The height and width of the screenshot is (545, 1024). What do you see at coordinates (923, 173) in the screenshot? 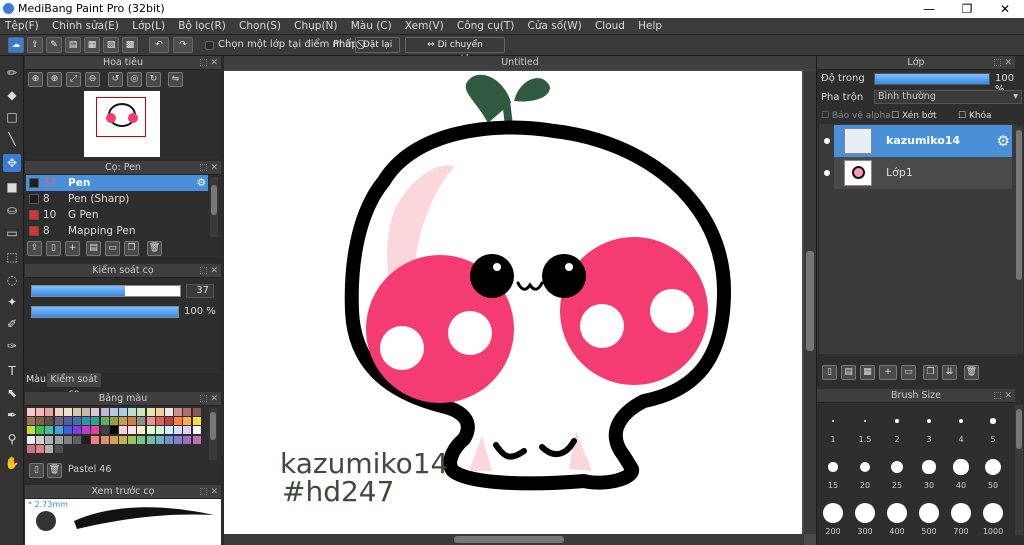
I see `layer-row: Lớp1` at bounding box center [923, 173].